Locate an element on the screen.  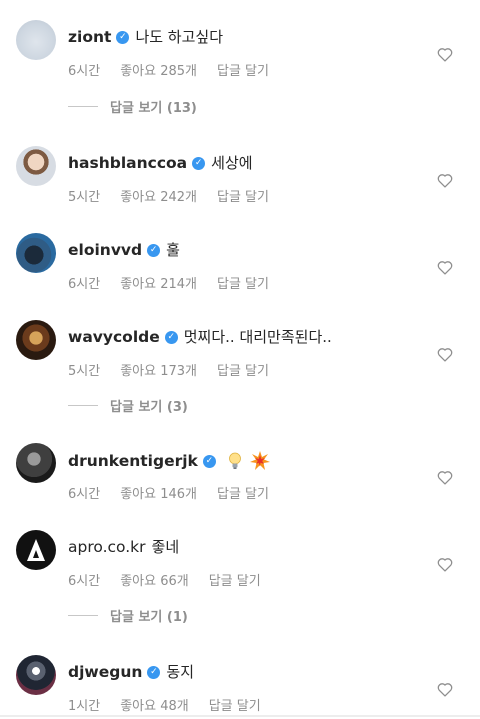
view-replies-button: 답글 보기 (3) is located at coordinates (128, 405).